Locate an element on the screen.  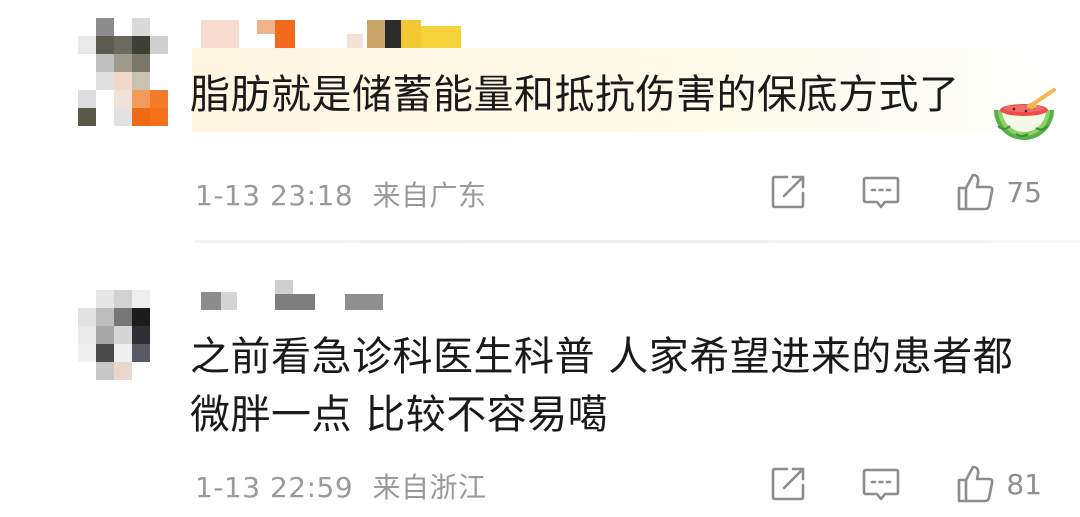
comment-meta: 1-13 23:18 来自广东 is located at coordinates (341, 194).